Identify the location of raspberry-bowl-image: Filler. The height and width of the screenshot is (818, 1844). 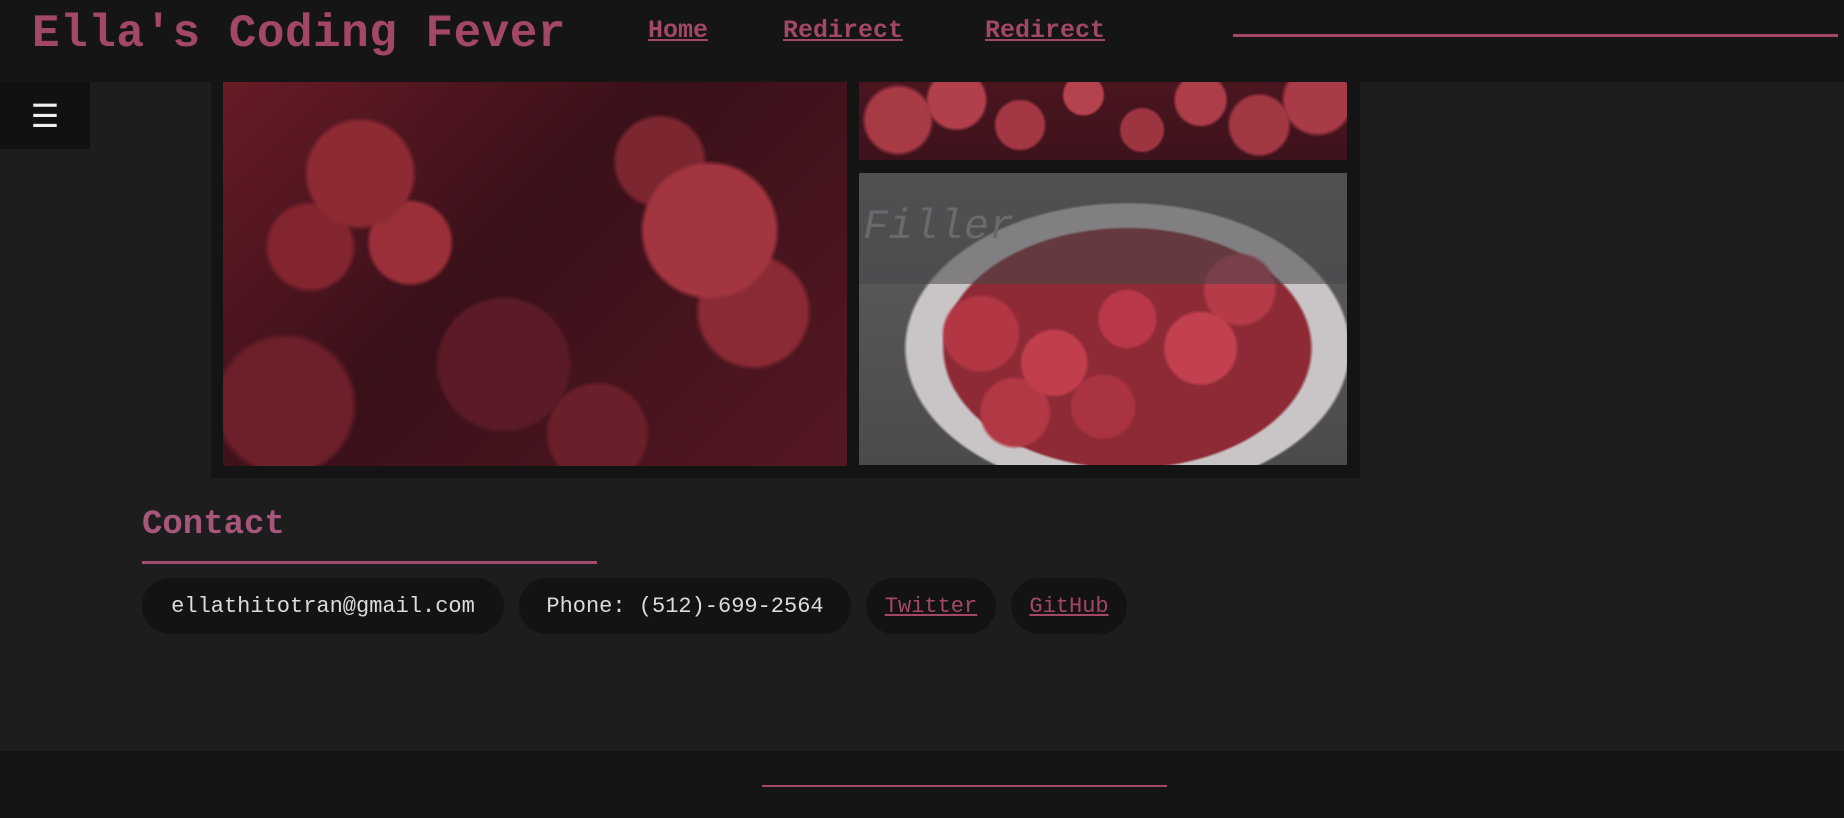
(1103, 319).